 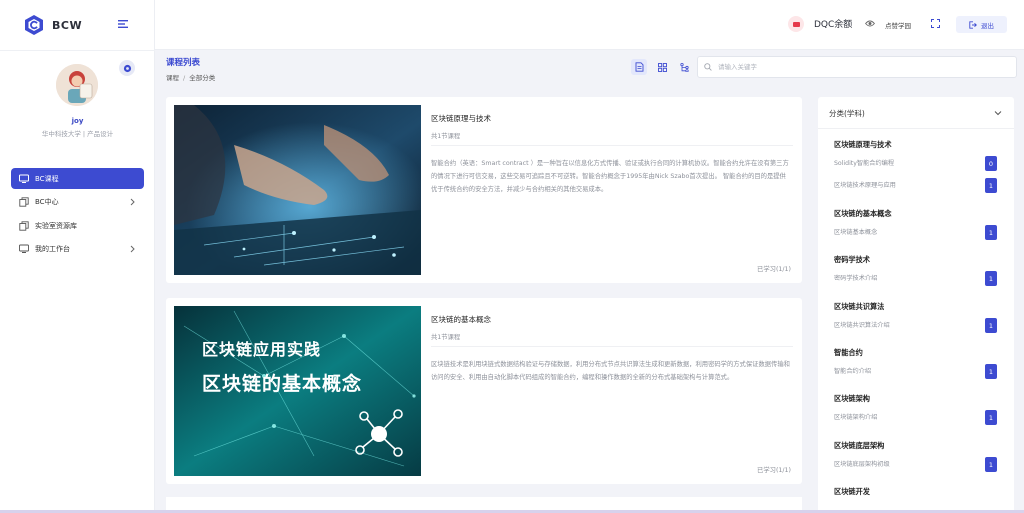 I want to click on school-link: 点赞学园, so click(x=898, y=25).